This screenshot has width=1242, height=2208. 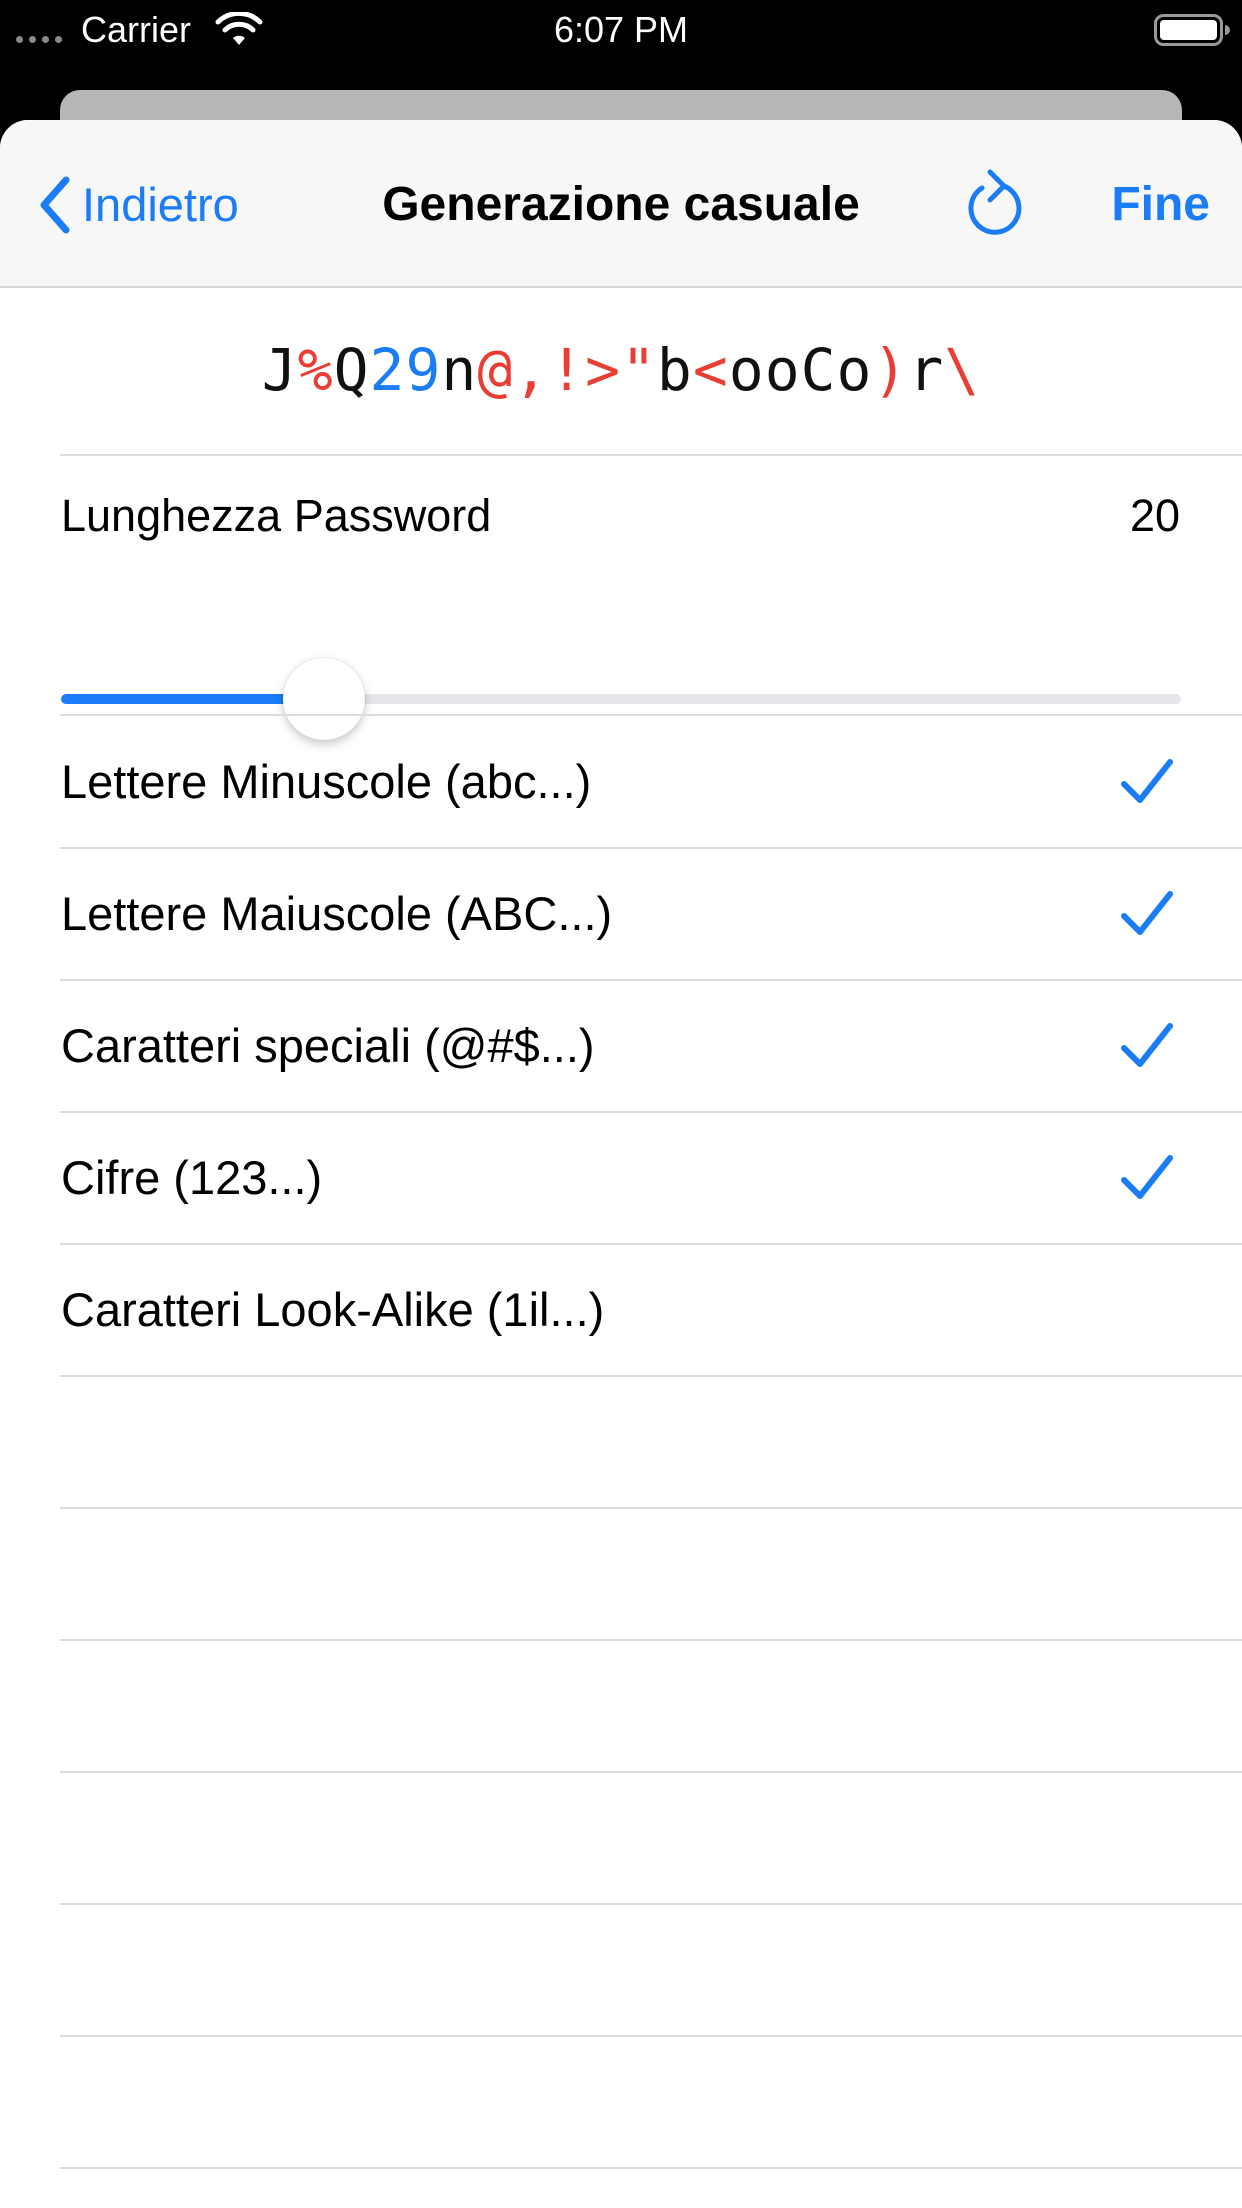 I want to click on back-button: Indietro, so click(x=137, y=205).